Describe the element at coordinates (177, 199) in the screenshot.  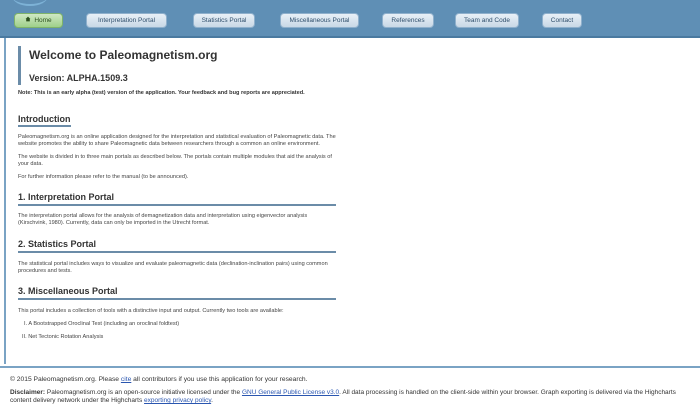
I see `interpretation-portal-heading: 1. Interpretation Portal` at that location.